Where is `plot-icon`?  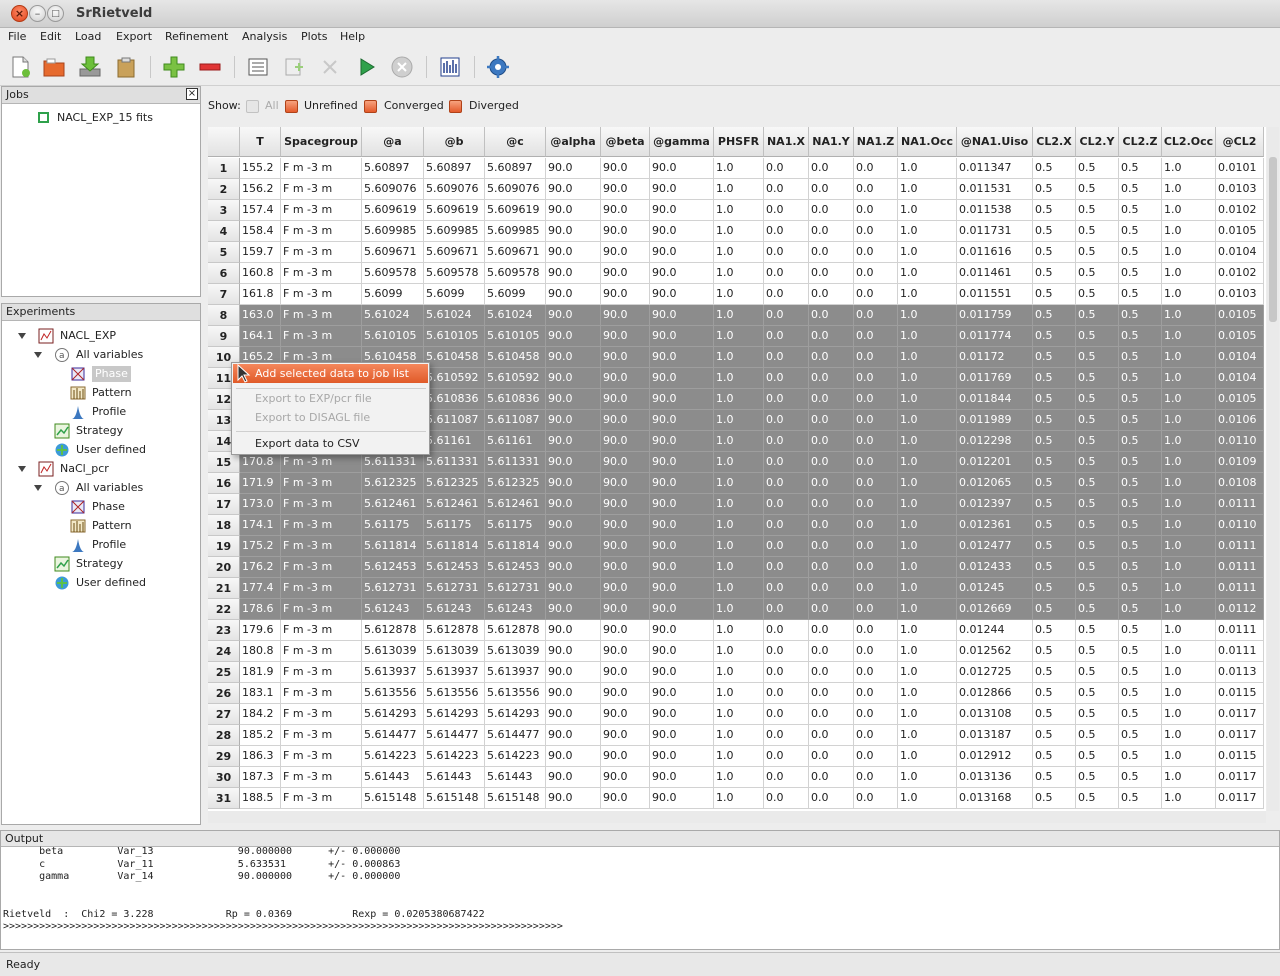 plot-icon is located at coordinates (450, 67).